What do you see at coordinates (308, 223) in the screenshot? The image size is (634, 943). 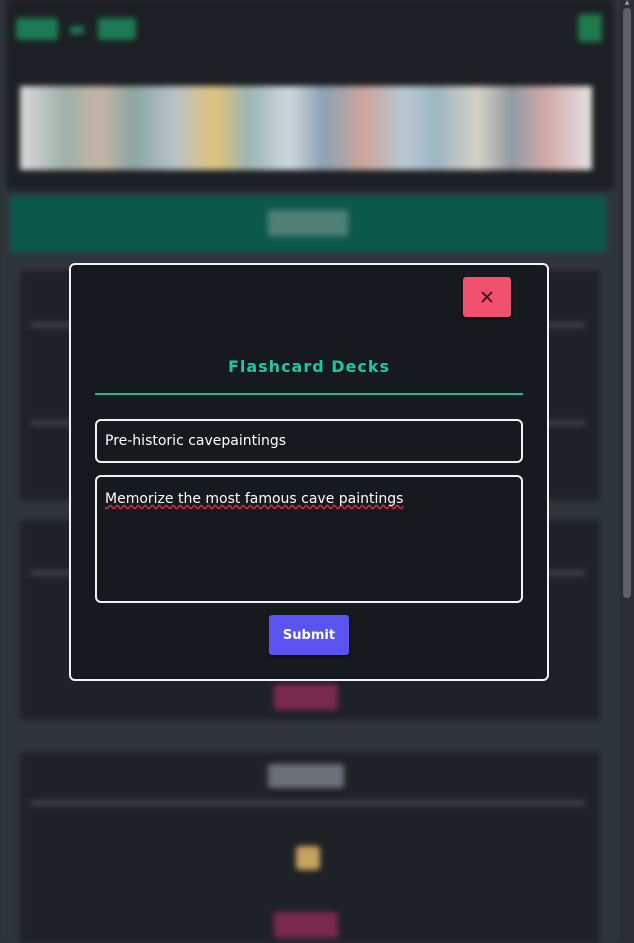 I see `category-label` at bounding box center [308, 223].